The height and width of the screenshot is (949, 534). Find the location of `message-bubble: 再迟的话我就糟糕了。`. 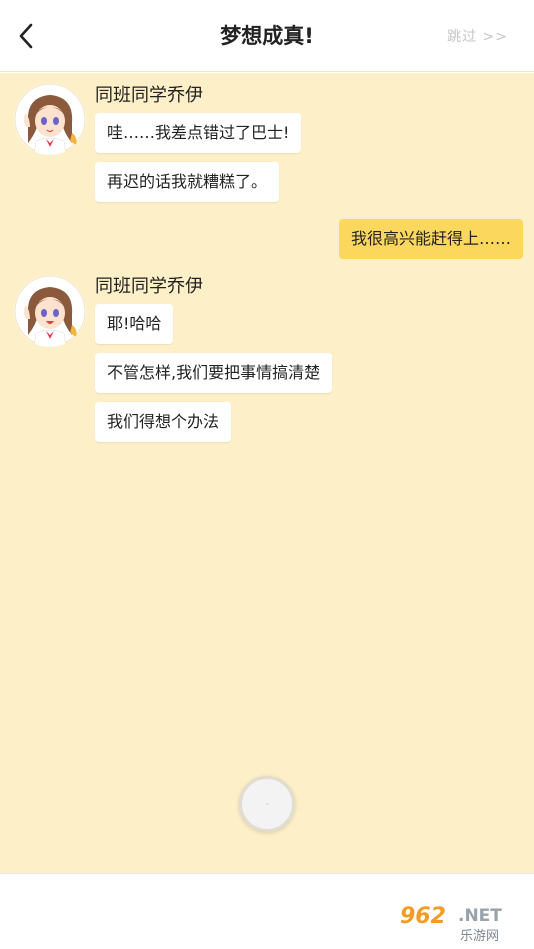

message-bubble: 再迟的话我就糟糕了。 is located at coordinates (187, 182).